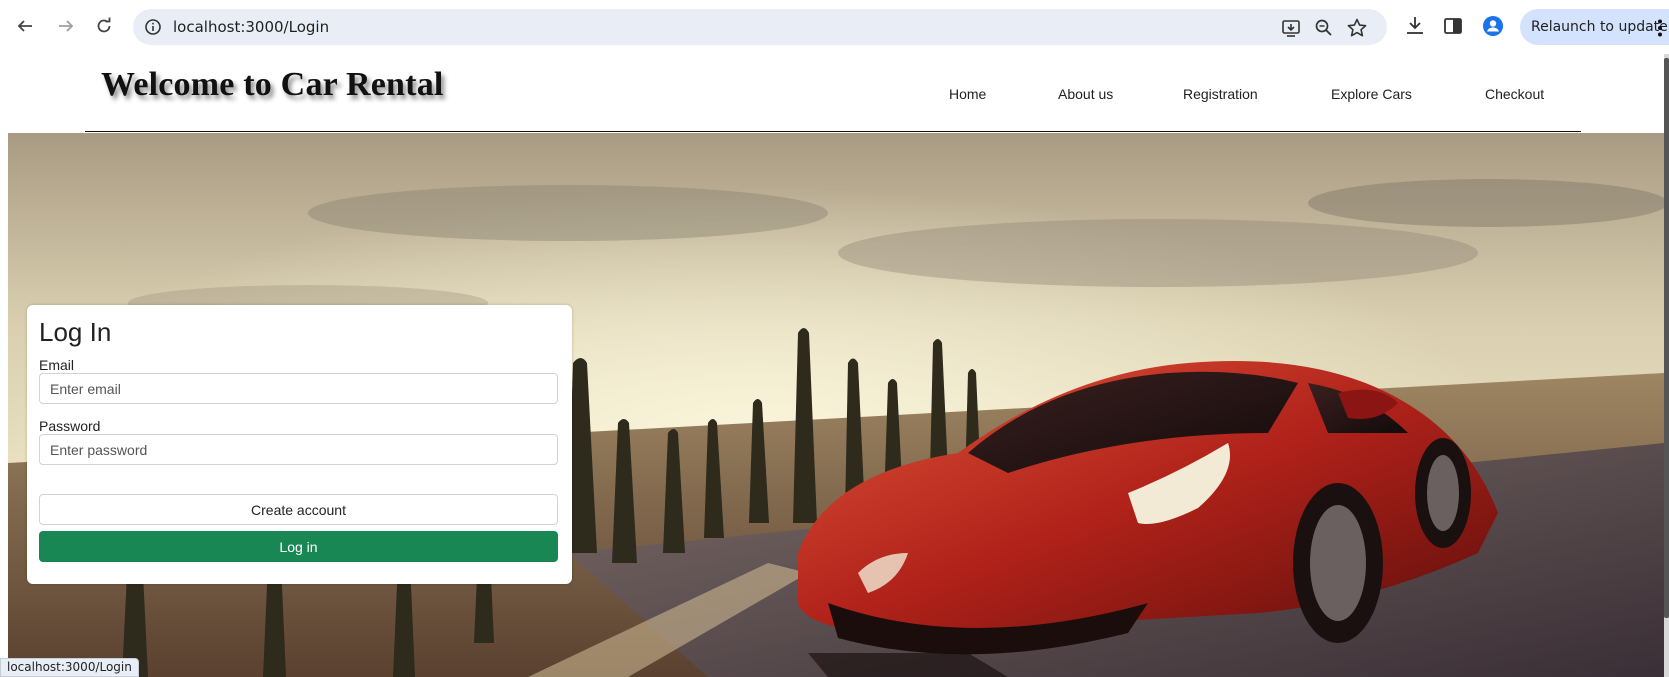 Image resolution: width=1669 pixels, height=677 pixels. What do you see at coordinates (1660, 28) in the screenshot?
I see `kebab-menu-icon` at bounding box center [1660, 28].